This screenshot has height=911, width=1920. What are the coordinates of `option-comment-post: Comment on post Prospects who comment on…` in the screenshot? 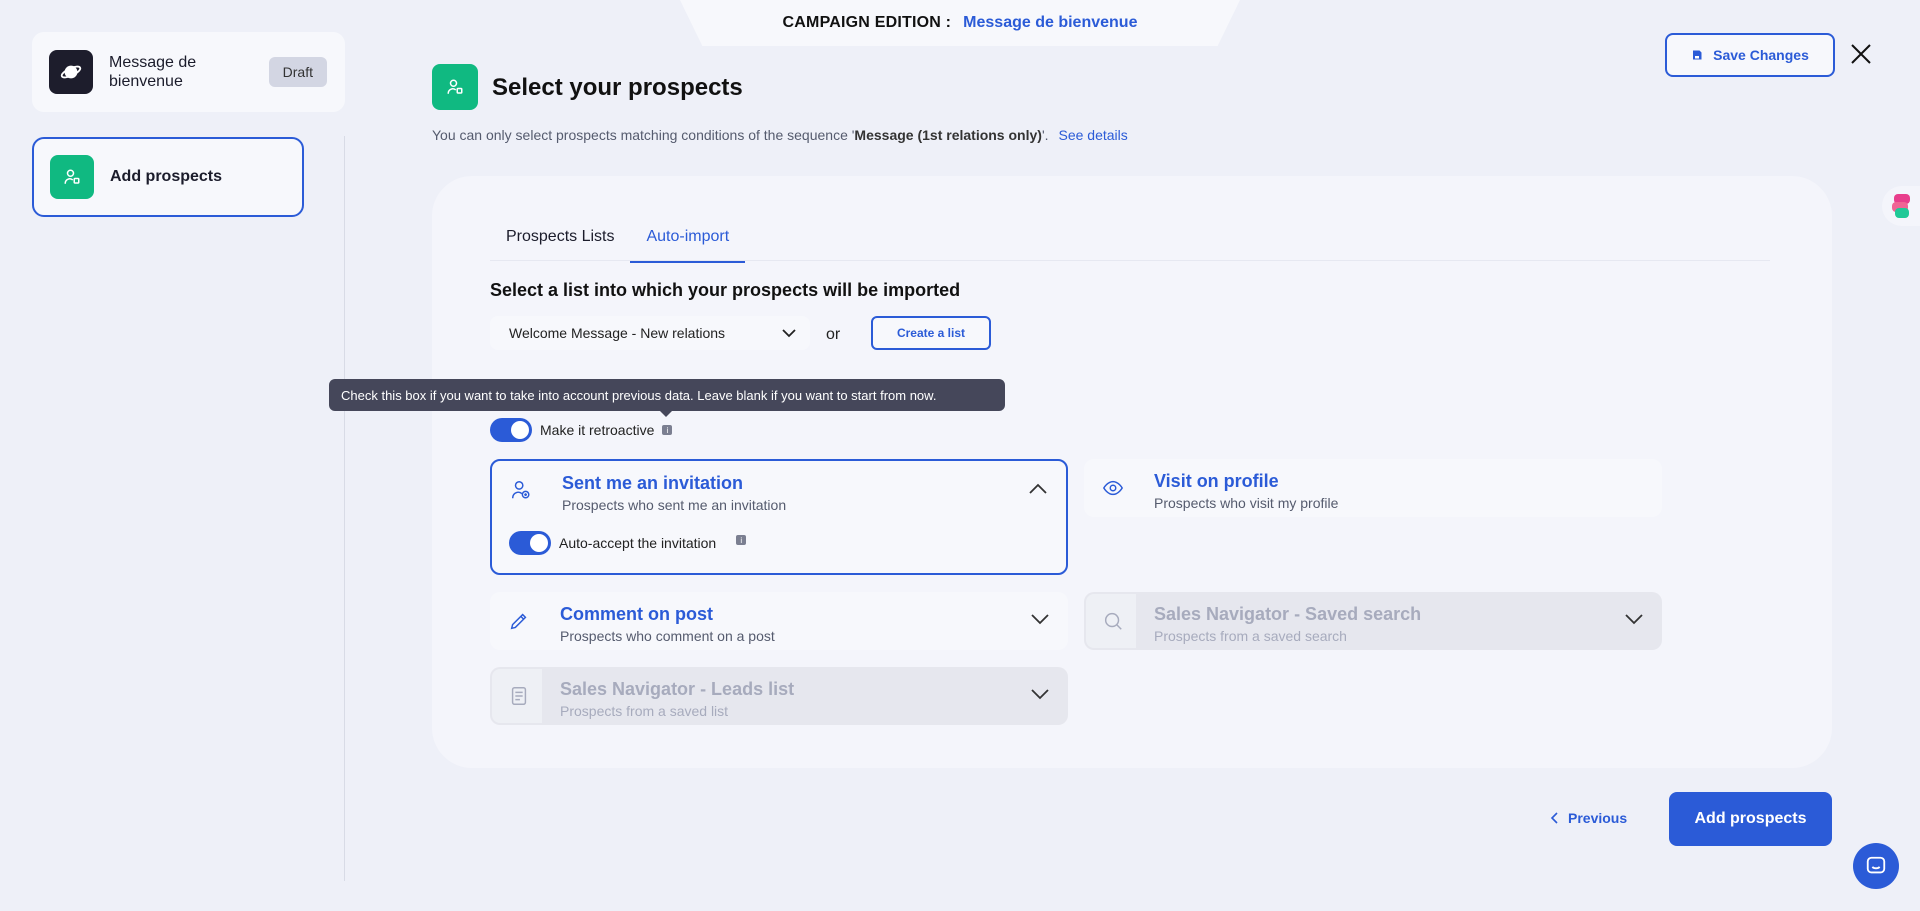 It's located at (779, 621).